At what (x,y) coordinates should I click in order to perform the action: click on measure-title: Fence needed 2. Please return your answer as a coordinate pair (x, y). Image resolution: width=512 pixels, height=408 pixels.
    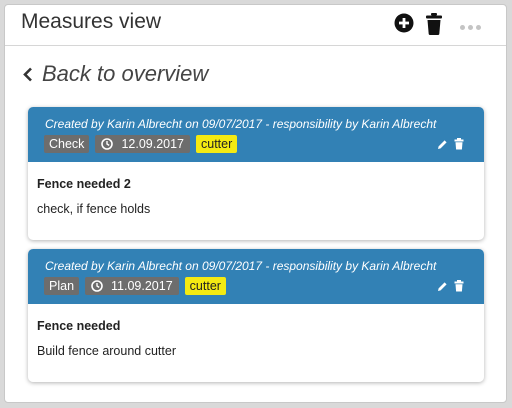
    Looking at the image, I should click on (84, 184).